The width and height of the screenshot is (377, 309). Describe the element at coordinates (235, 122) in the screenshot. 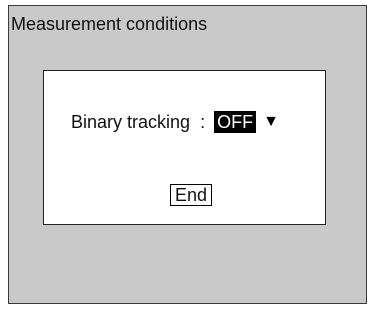

I see `binary-tracking-value: OFF` at that location.